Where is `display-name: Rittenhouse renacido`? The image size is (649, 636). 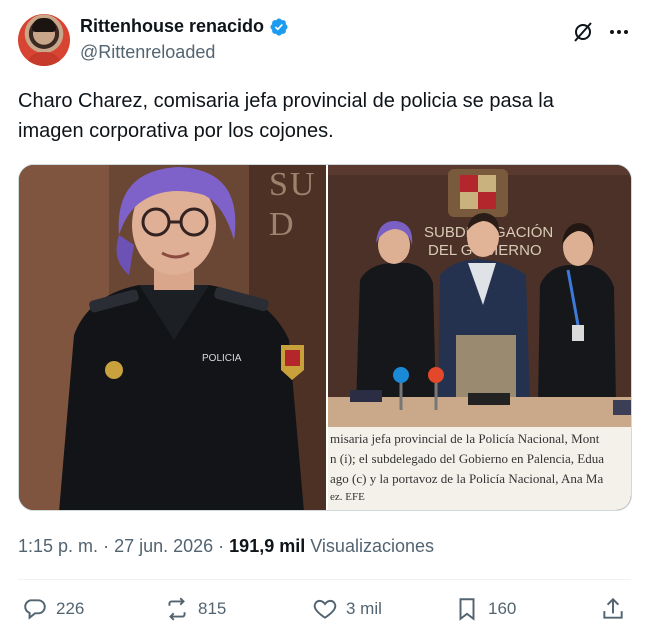
display-name: Rittenhouse renacido is located at coordinates (172, 26).